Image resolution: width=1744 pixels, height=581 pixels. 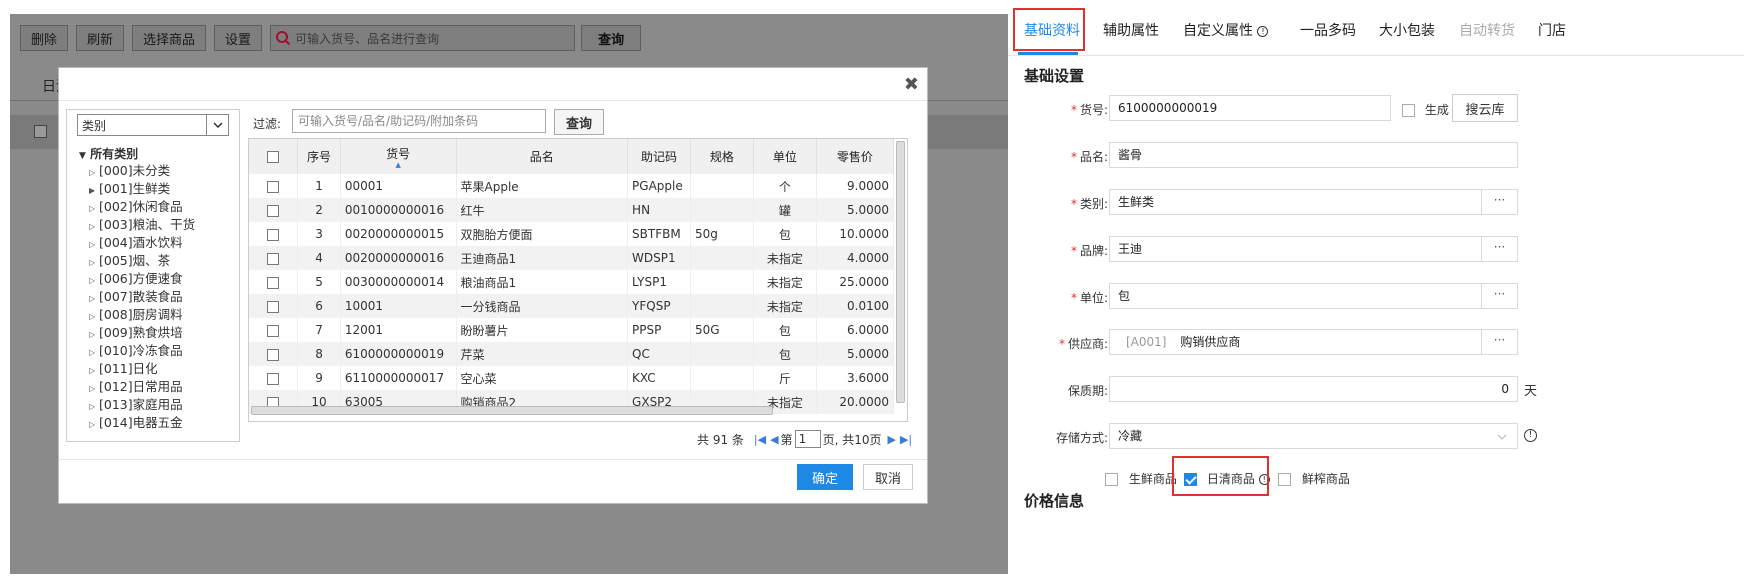 What do you see at coordinates (659, 156) in the screenshot?
I see `col-header-mnemonic: 助记码` at bounding box center [659, 156].